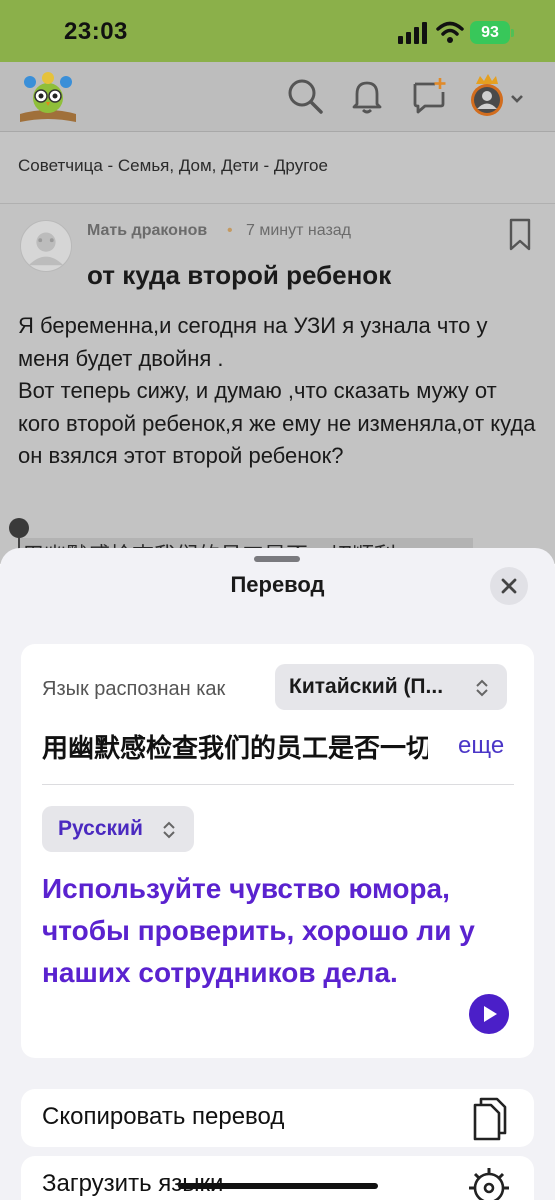 The height and width of the screenshot is (1200, 555). Describe the element at coordinates (481, 746) in the screenshot. I see `more-link: еще` at that location.